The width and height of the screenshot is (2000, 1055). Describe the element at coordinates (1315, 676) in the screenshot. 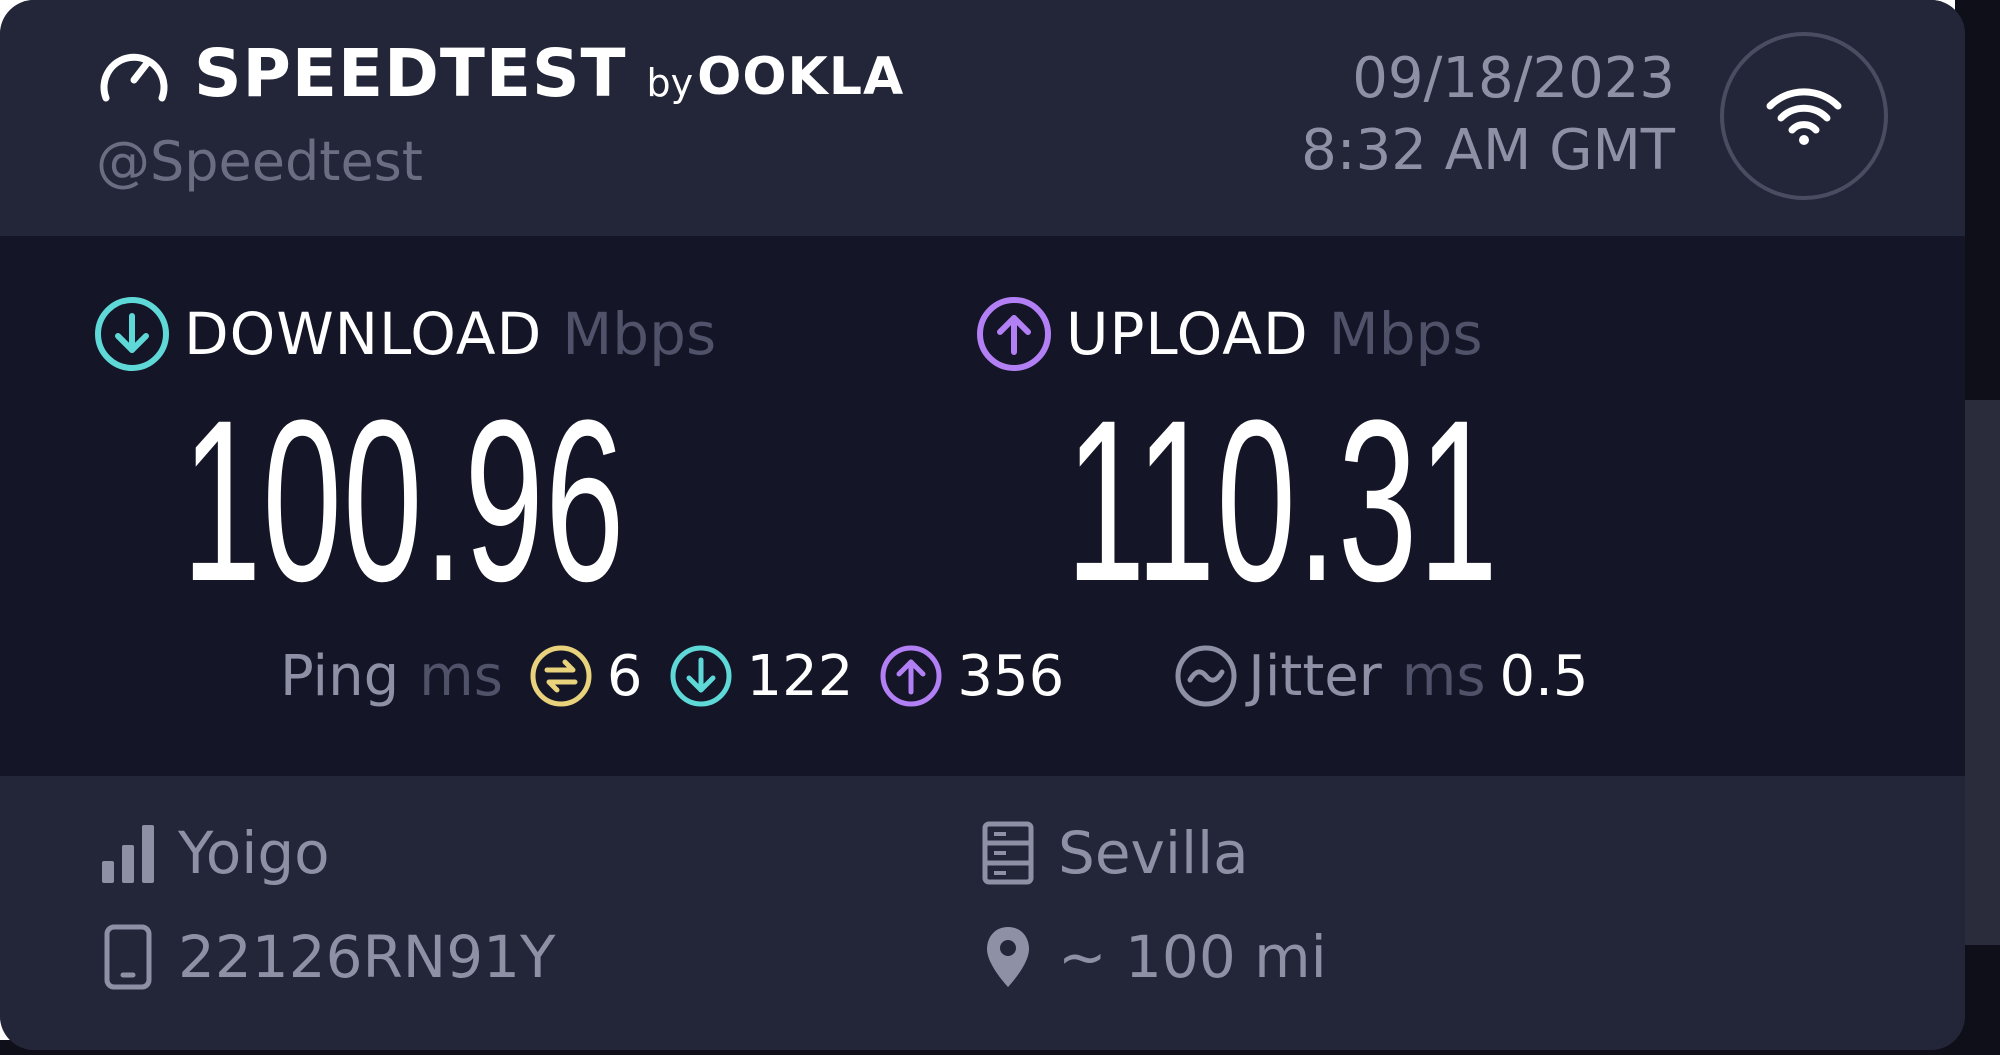

I see `jitter-label: Jitter` at that location.